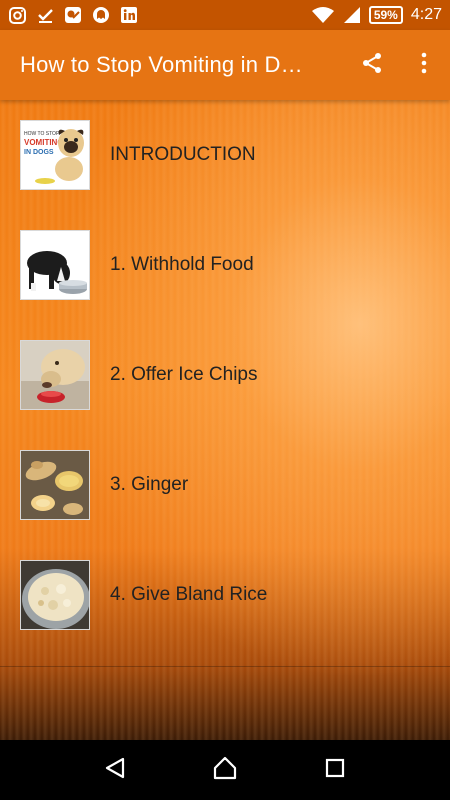  I want to click on share-button, so click(372, 65).